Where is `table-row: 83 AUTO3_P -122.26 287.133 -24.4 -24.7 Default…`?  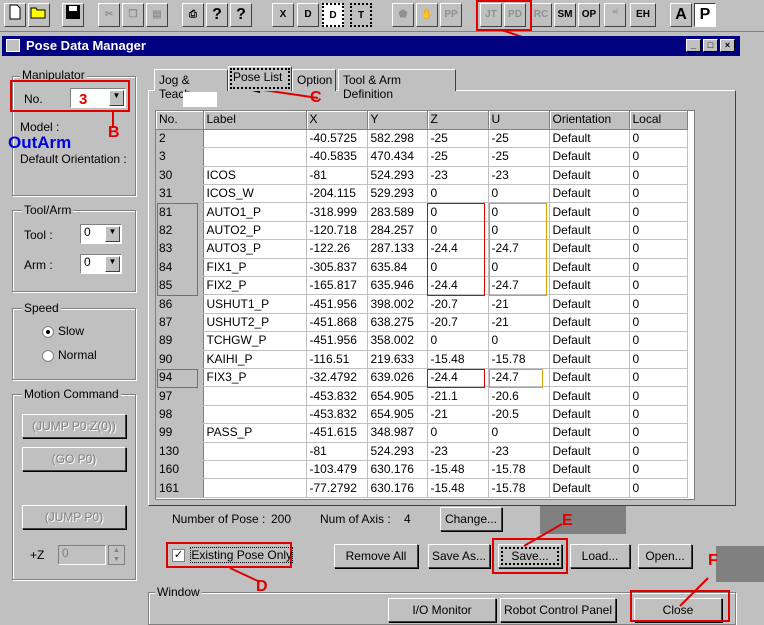 table-row: 83 AUTO3_P -122.26 287.133 -24.4 -24.7 Default… is located at coordinates (422, 249).